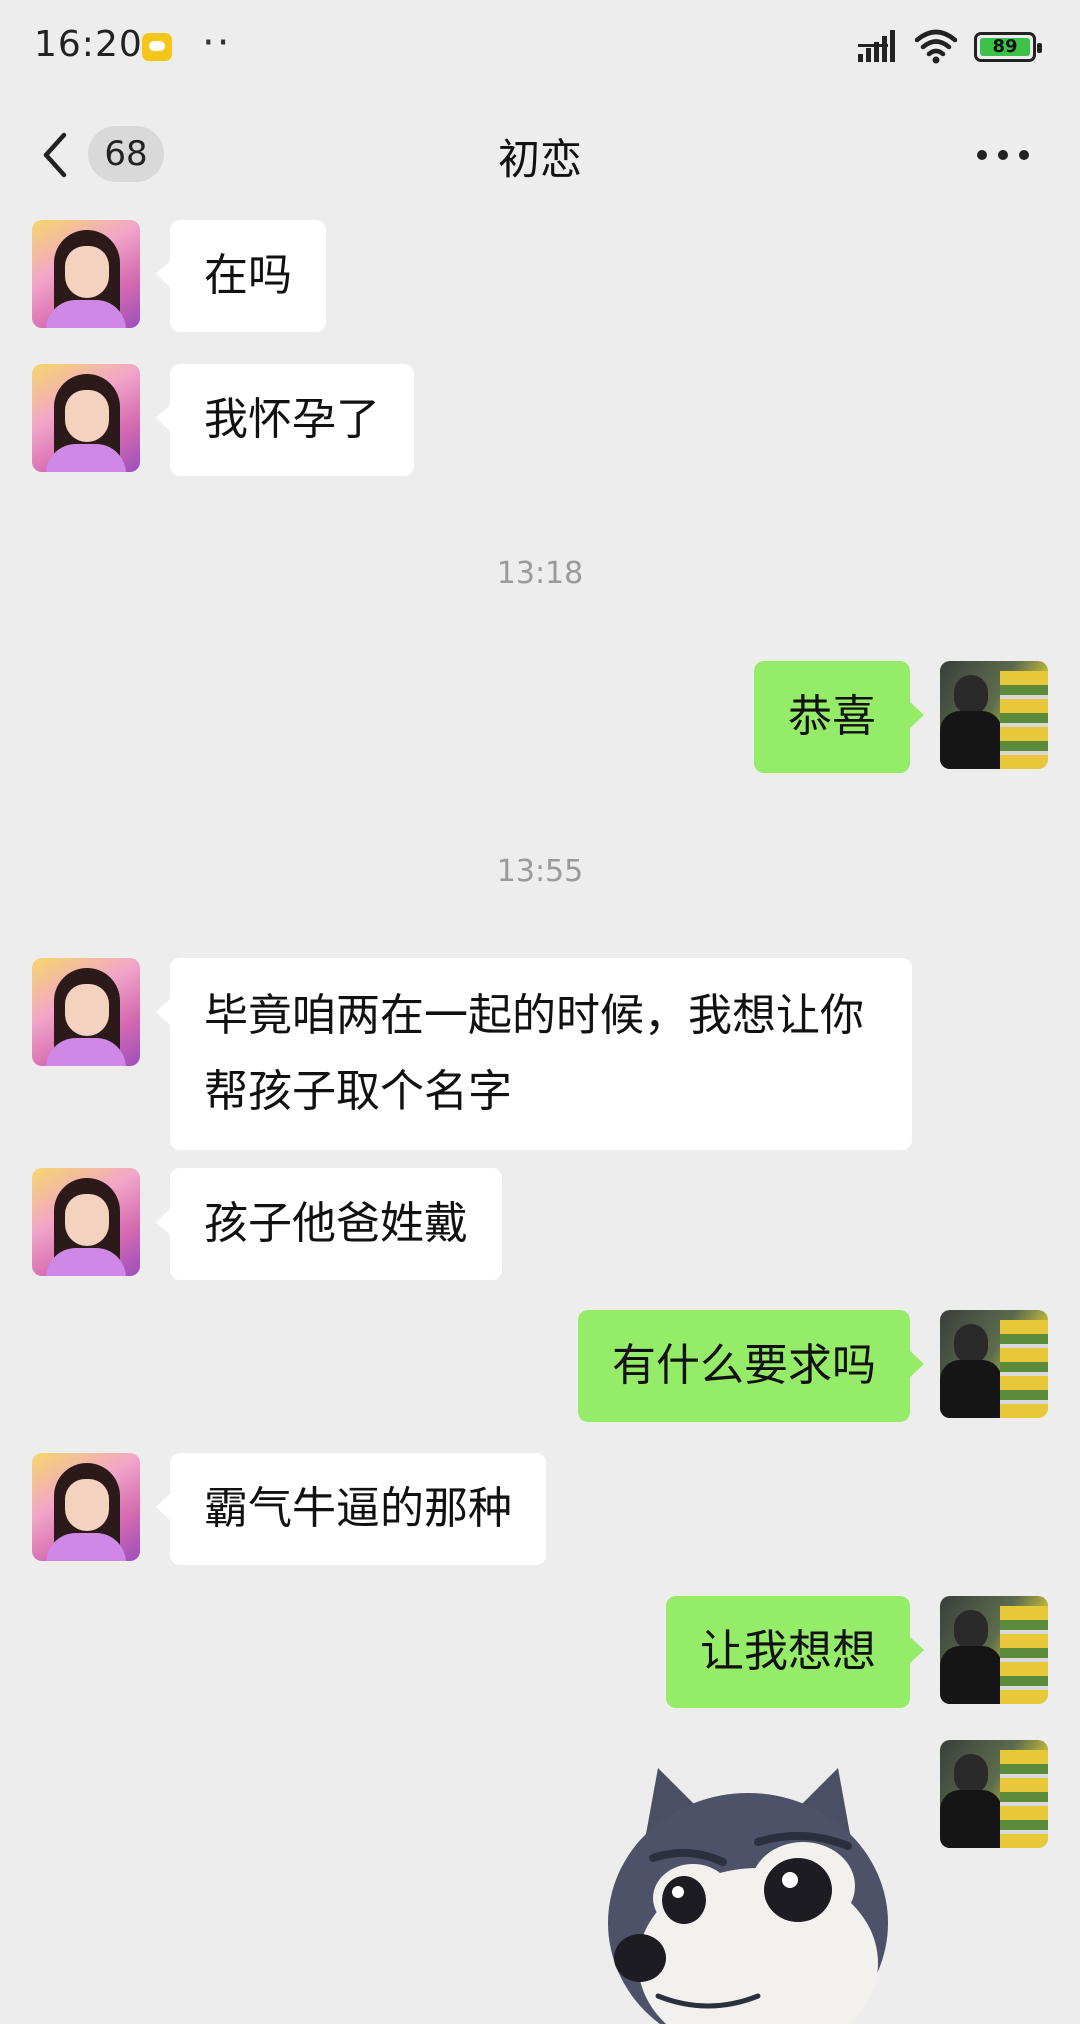 The height and width of the screenshot is (2024, 1080). What do you see at coordinates (157, 47) in the screenshot?
I see `message-notification-icon` at bounding box center [157, 47].